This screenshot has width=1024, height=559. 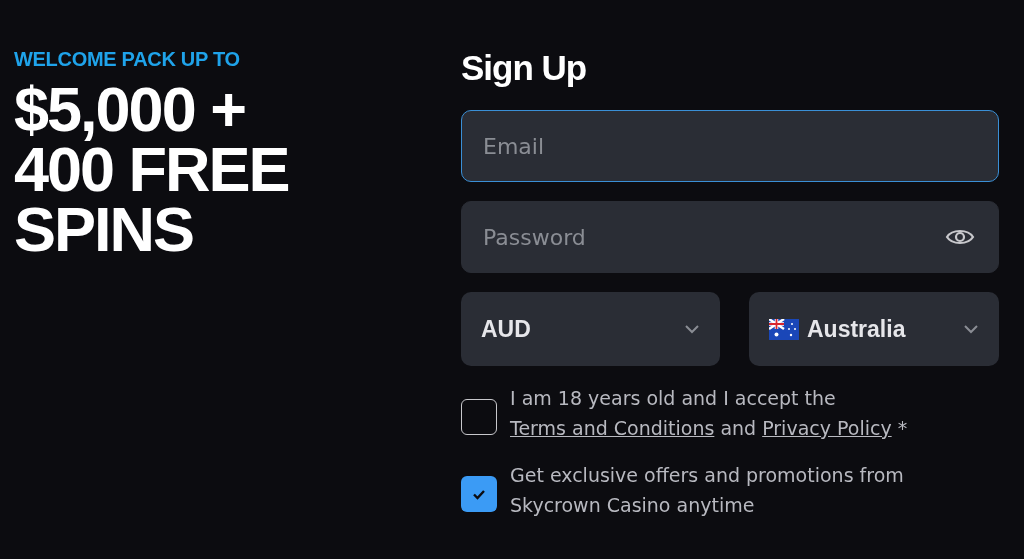 What do you see at coordinates (590, 329) in the screenshot?
I see `currency-select: AUD` at bounding box center [590, 329].